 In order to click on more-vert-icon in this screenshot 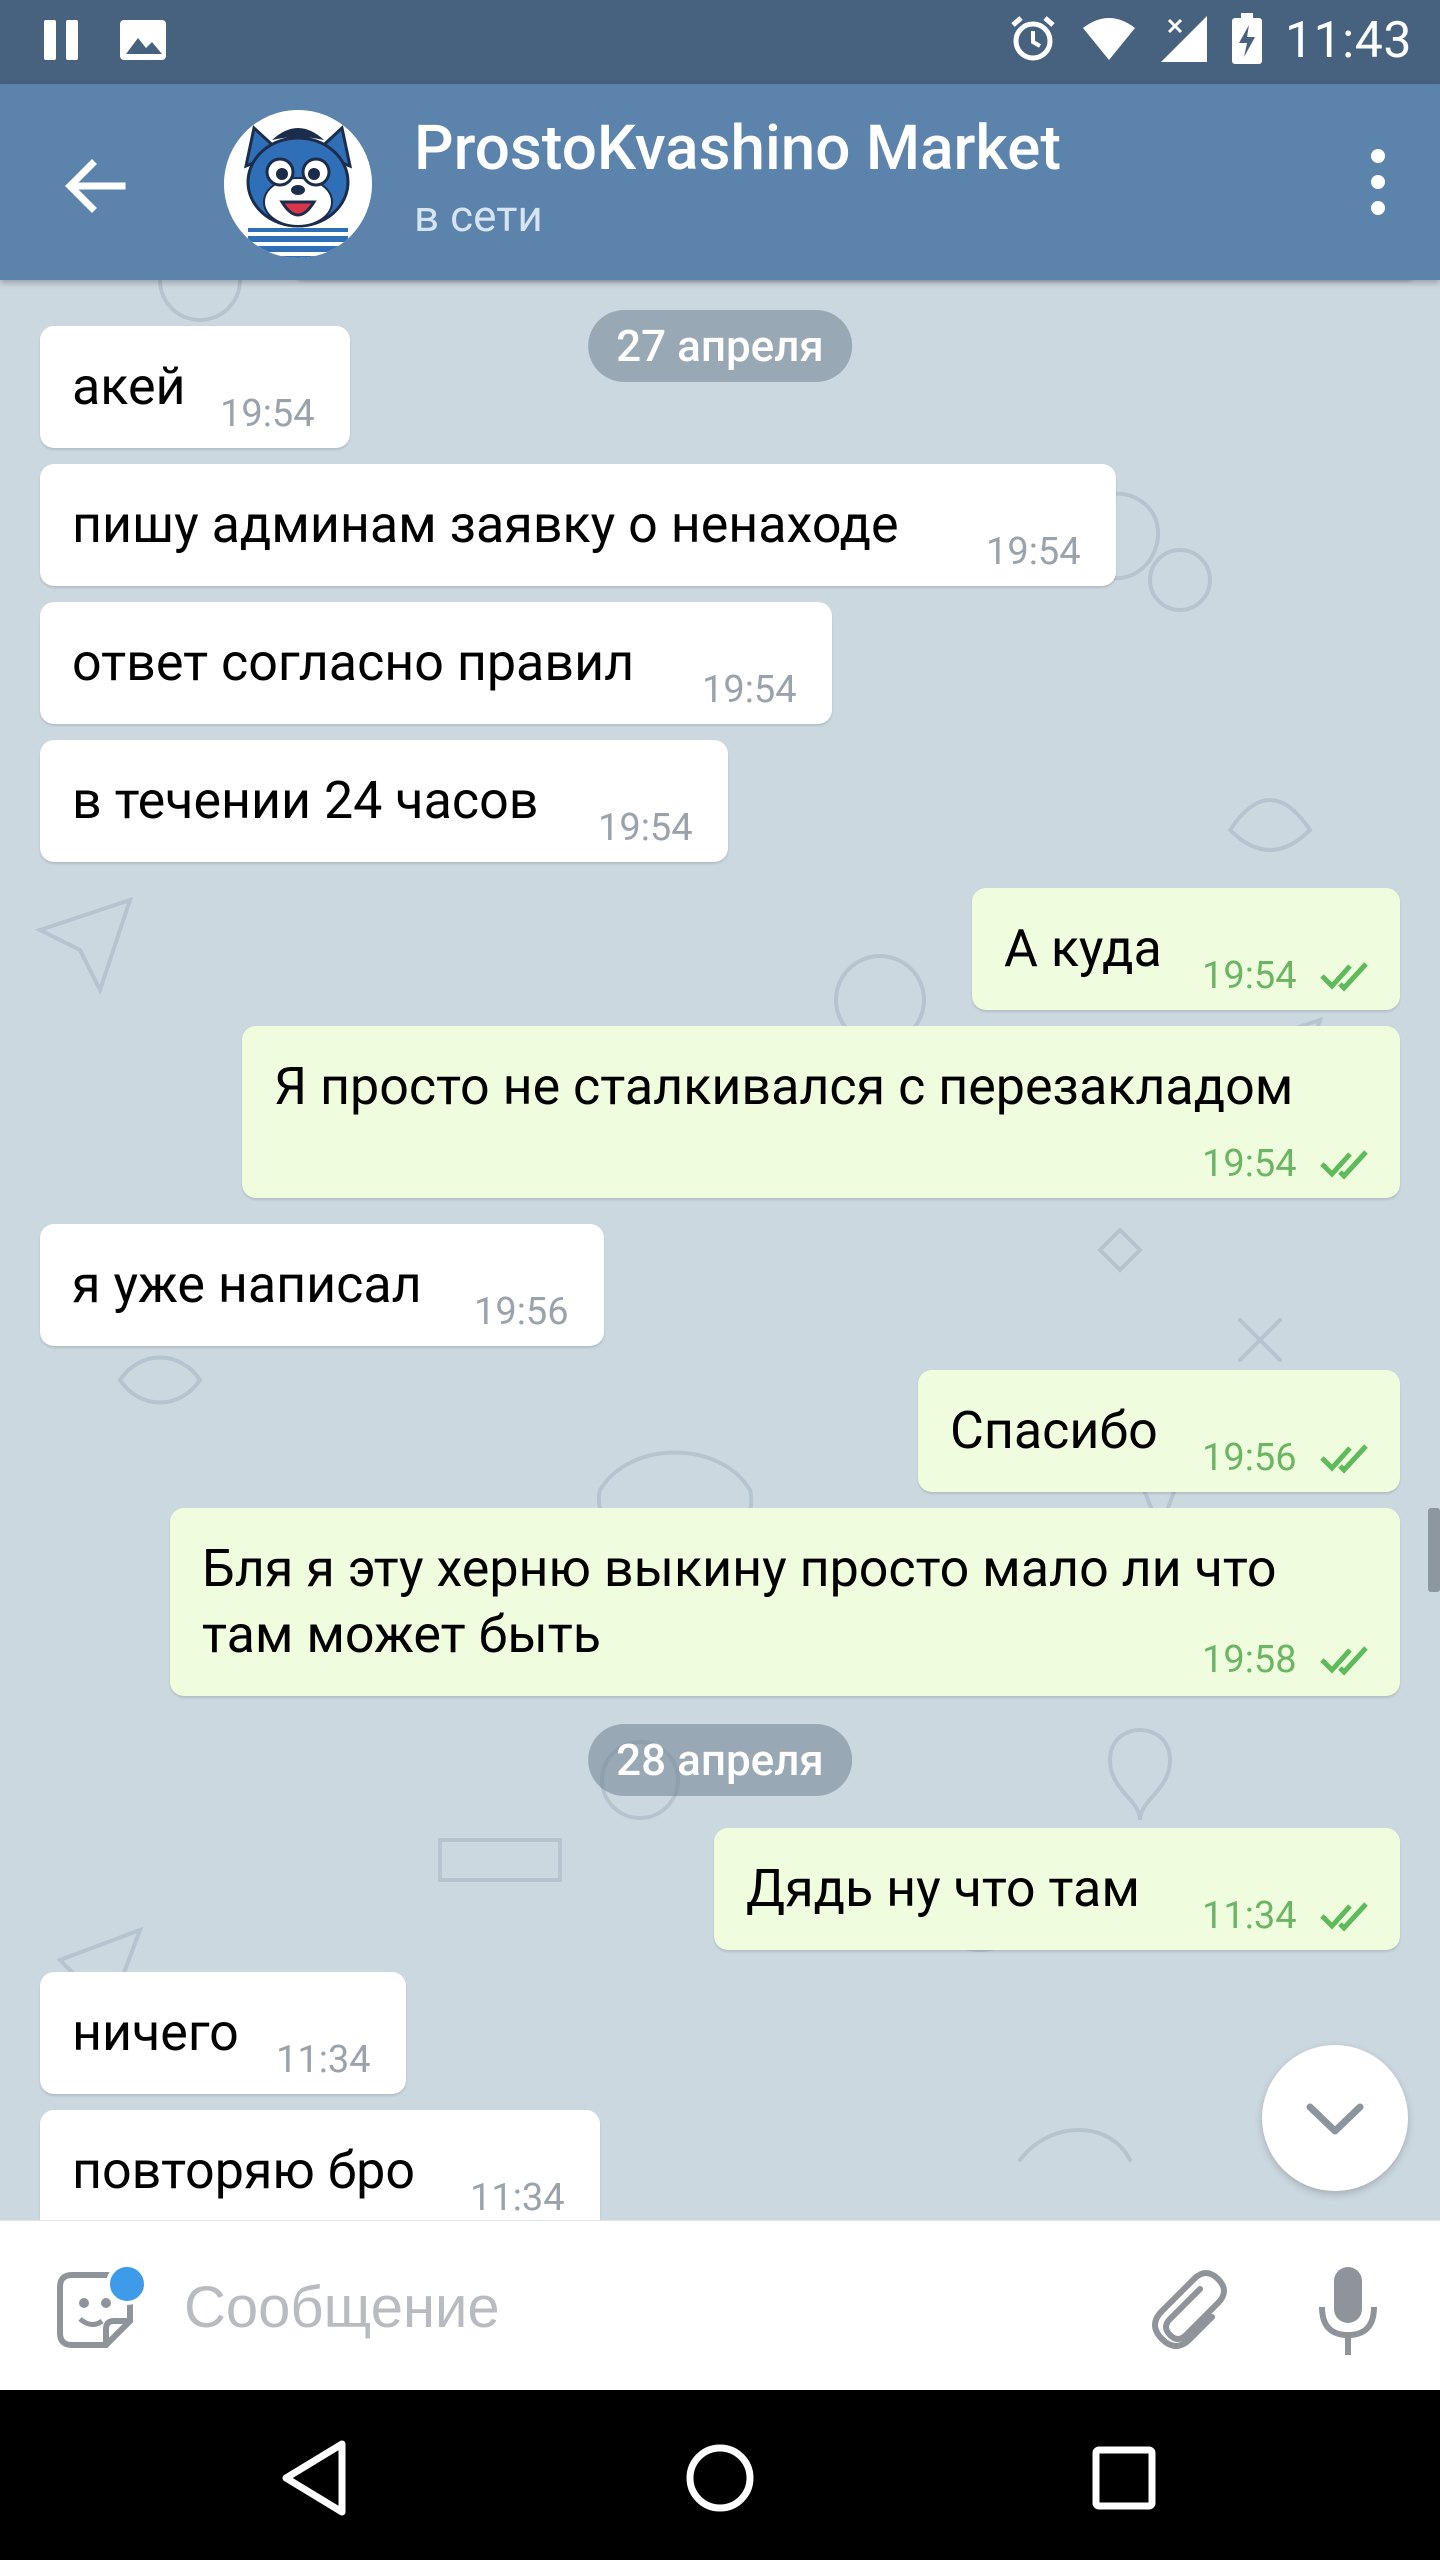, I will do `click(1378, 182)`.